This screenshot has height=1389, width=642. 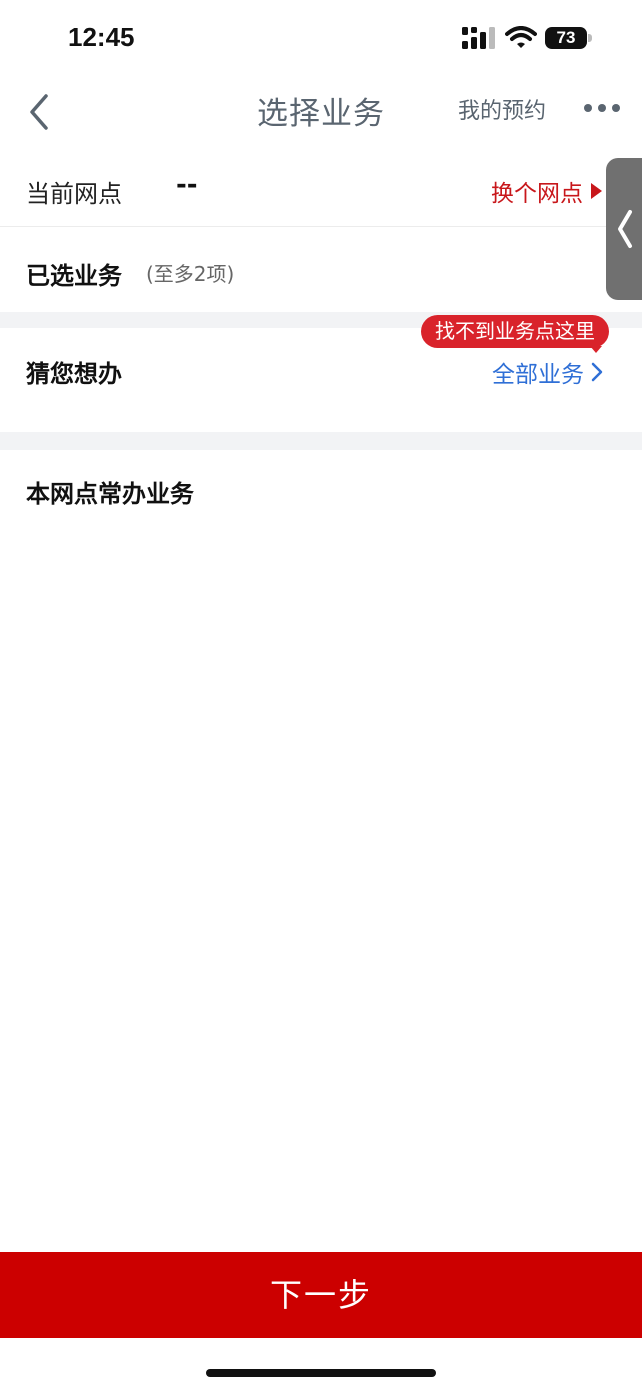 What do you see at coordinates (321, 226) in the screenshot?
I see `divider` at bounding box center [321, 226].